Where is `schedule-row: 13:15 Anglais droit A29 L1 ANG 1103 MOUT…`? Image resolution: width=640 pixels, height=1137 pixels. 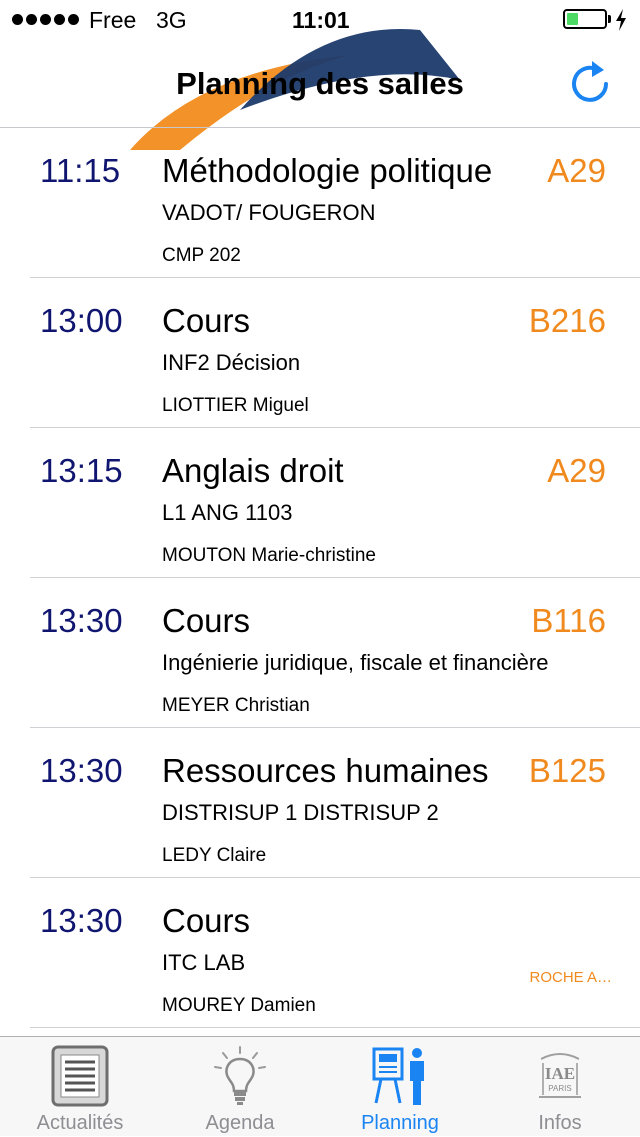 schedule-row: 13:15 Anglais droit A29 L1 ANG 1103 MOUT… is located at coordinates (335, 503).